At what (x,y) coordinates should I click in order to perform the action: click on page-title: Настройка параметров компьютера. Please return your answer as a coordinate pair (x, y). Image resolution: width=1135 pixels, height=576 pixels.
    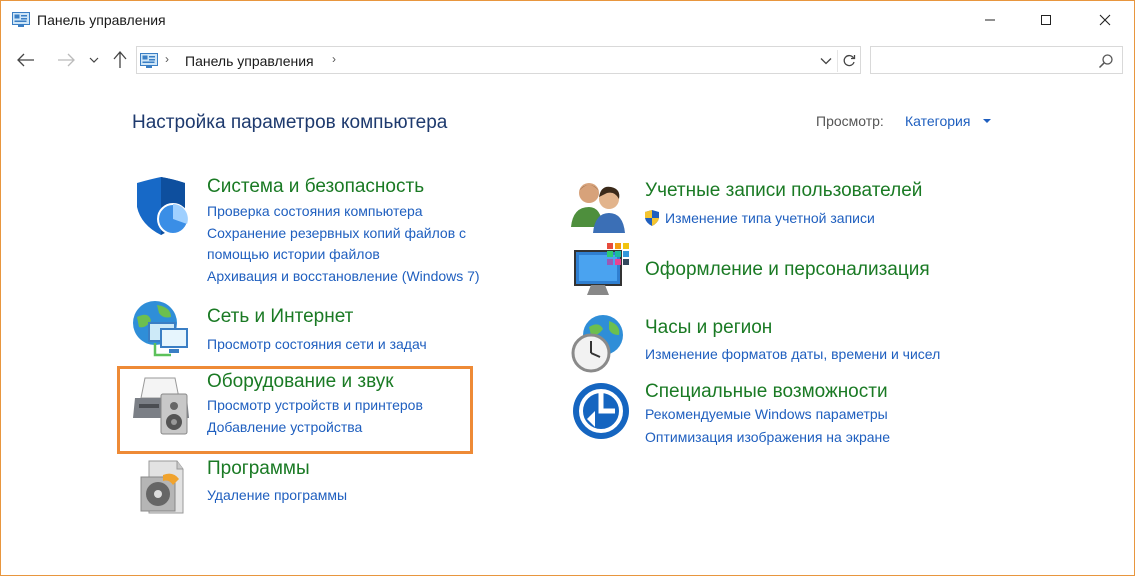
    Looking at the image, I should click on (290, 122).